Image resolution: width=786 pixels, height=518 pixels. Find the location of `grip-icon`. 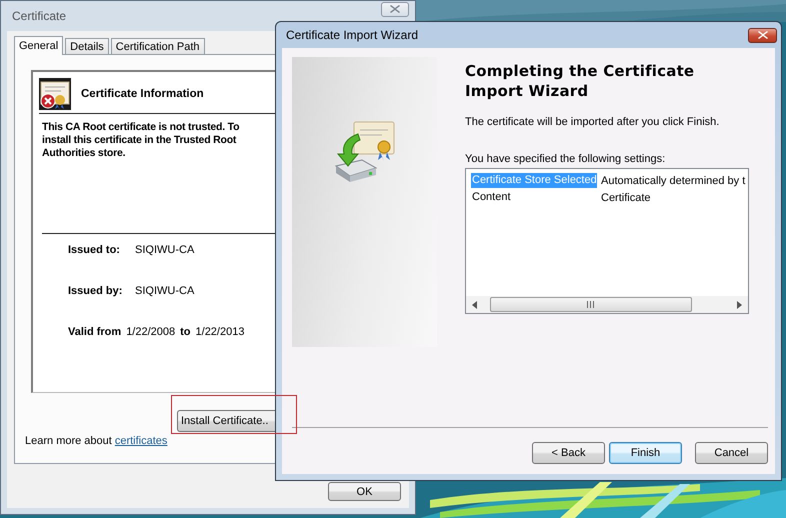

grip-icon is located at coordinates (591, 304).